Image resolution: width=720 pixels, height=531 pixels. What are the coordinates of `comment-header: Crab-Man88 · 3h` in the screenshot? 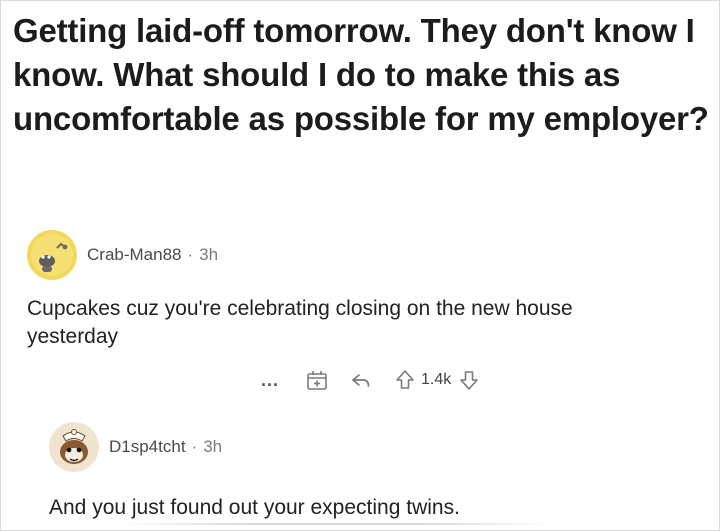 It's located at (367, 255).